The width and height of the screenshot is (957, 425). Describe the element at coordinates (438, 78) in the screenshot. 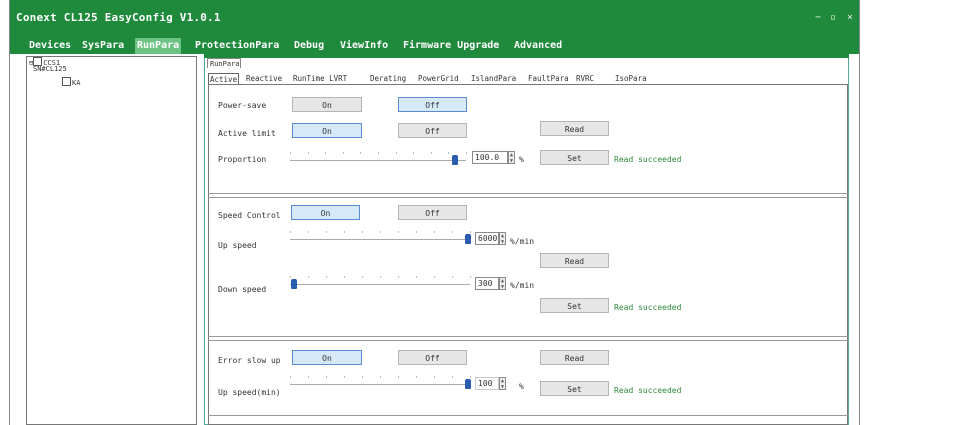

I see `tab-powergrid: PowerGrid` at that location.